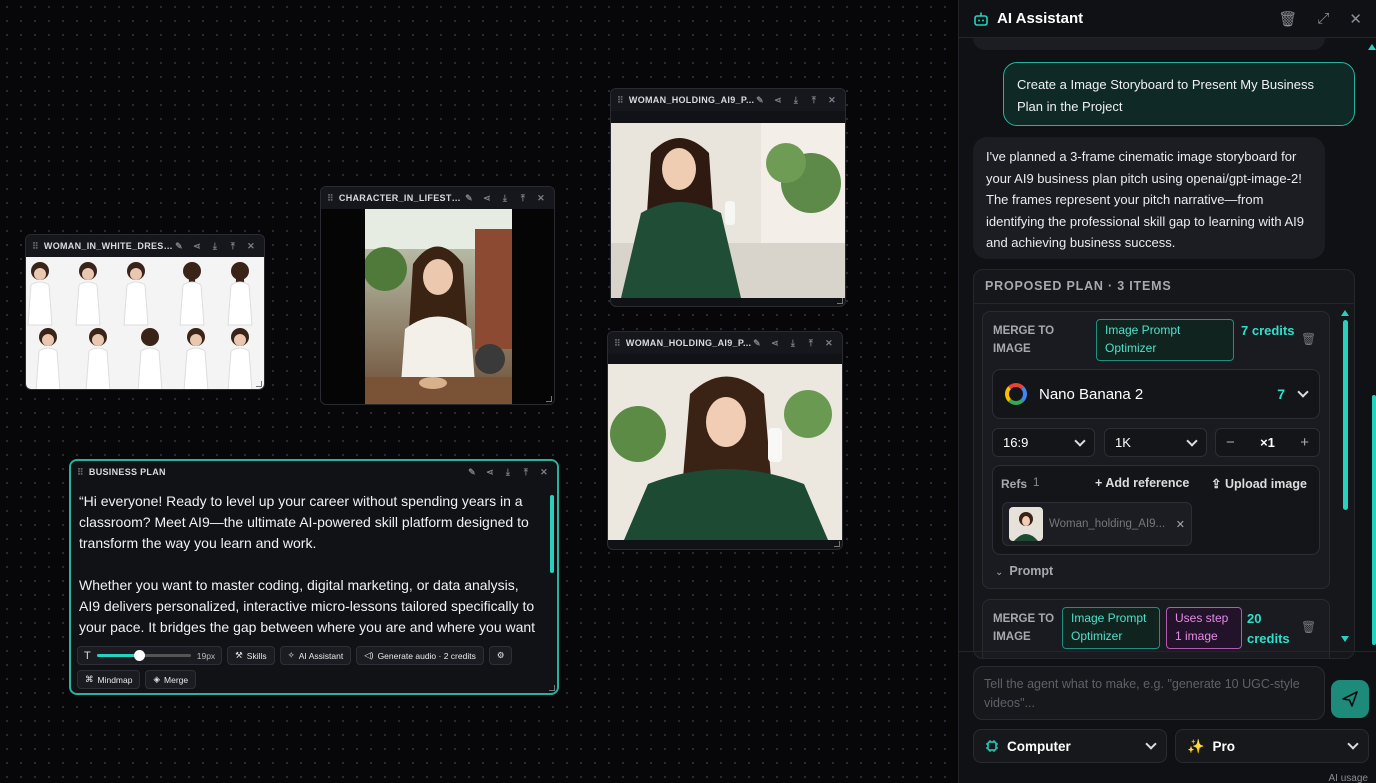  What do you see at coordinates (552, 564) in the screenshot?
I see `text-scrollbar` at bounding box center [552, 564].